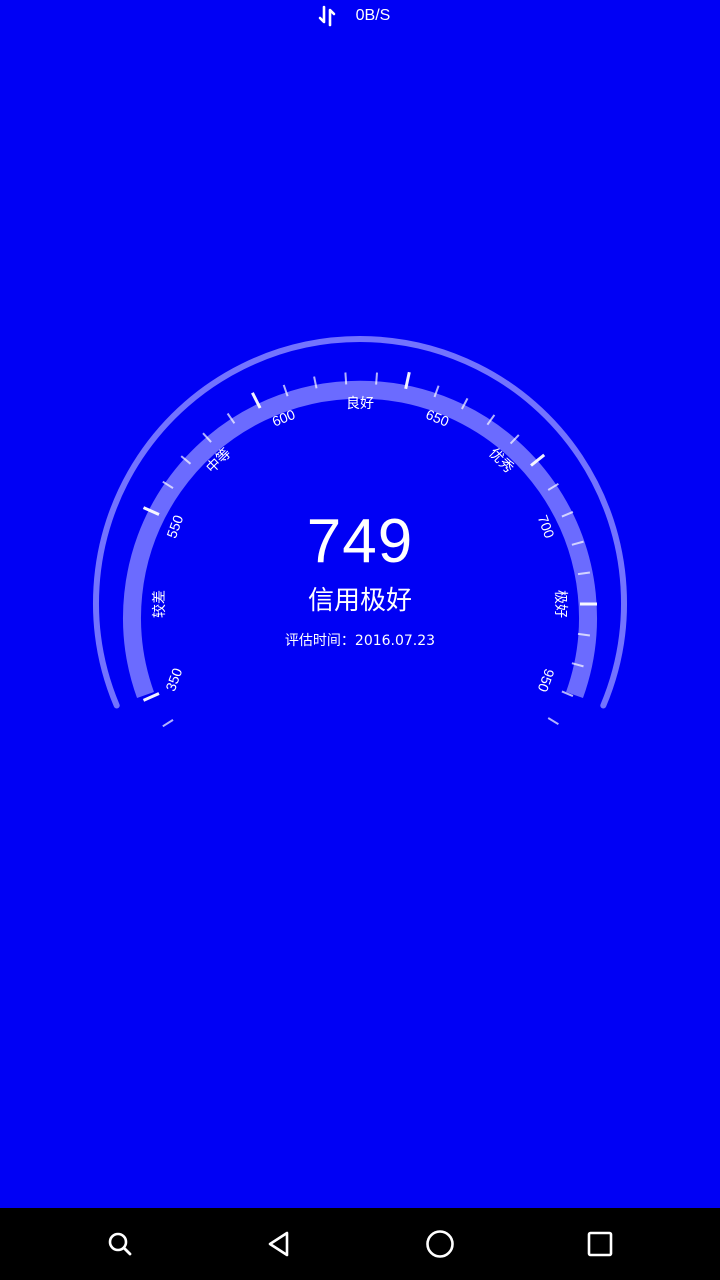 This screenshot has width=720, height=1280. Describe the element at coordinates (360, 1244) in the screenshot. I see `navigation-bar` at that location.